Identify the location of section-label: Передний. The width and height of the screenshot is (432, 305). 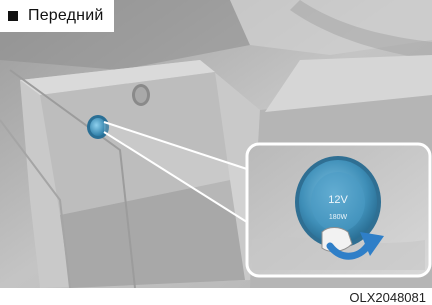
(57, 16).